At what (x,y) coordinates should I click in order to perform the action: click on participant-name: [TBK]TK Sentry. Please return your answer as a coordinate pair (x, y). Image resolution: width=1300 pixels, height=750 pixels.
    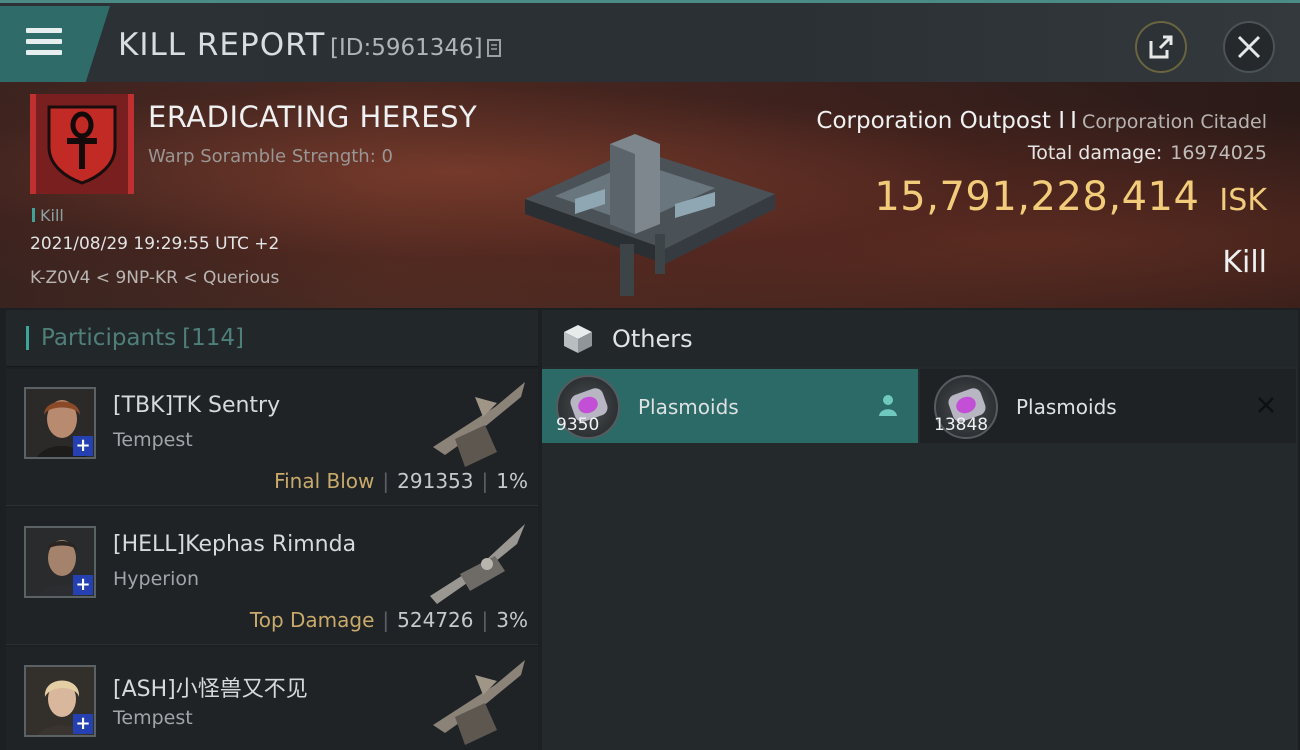
    Looking at the image, I should click on (196, 405).